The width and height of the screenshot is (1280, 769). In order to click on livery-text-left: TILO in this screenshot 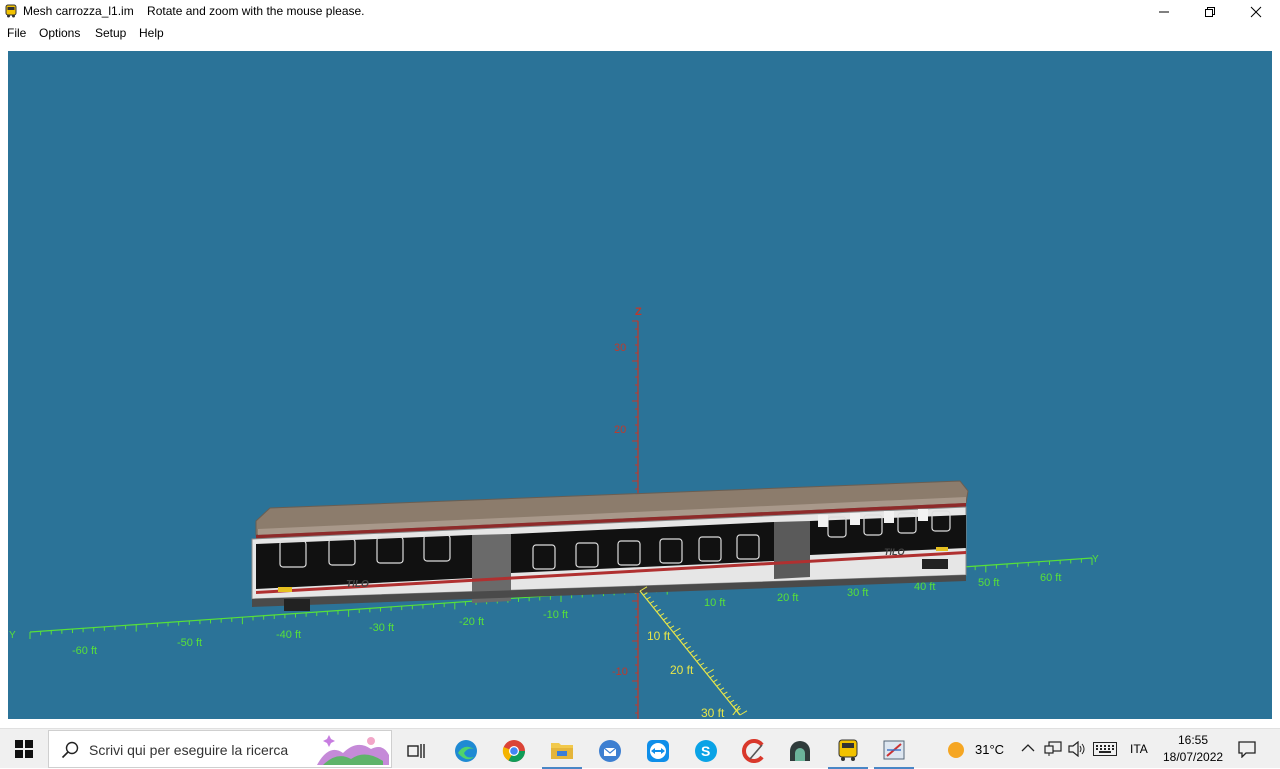, I will do `click(357, 584)`.